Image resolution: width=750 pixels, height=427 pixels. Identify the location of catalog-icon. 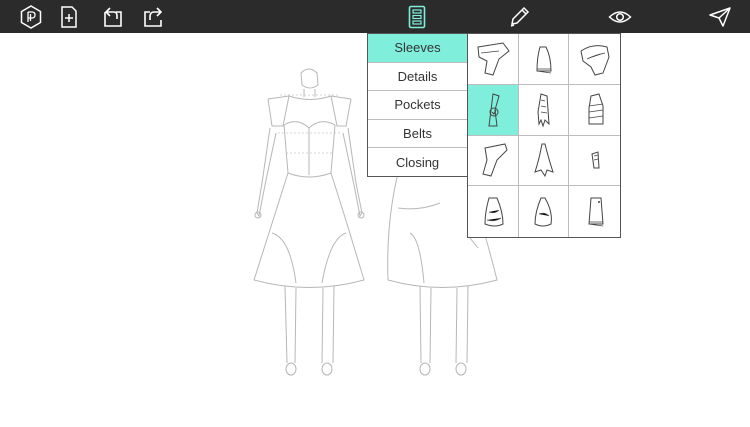
(417, 16).